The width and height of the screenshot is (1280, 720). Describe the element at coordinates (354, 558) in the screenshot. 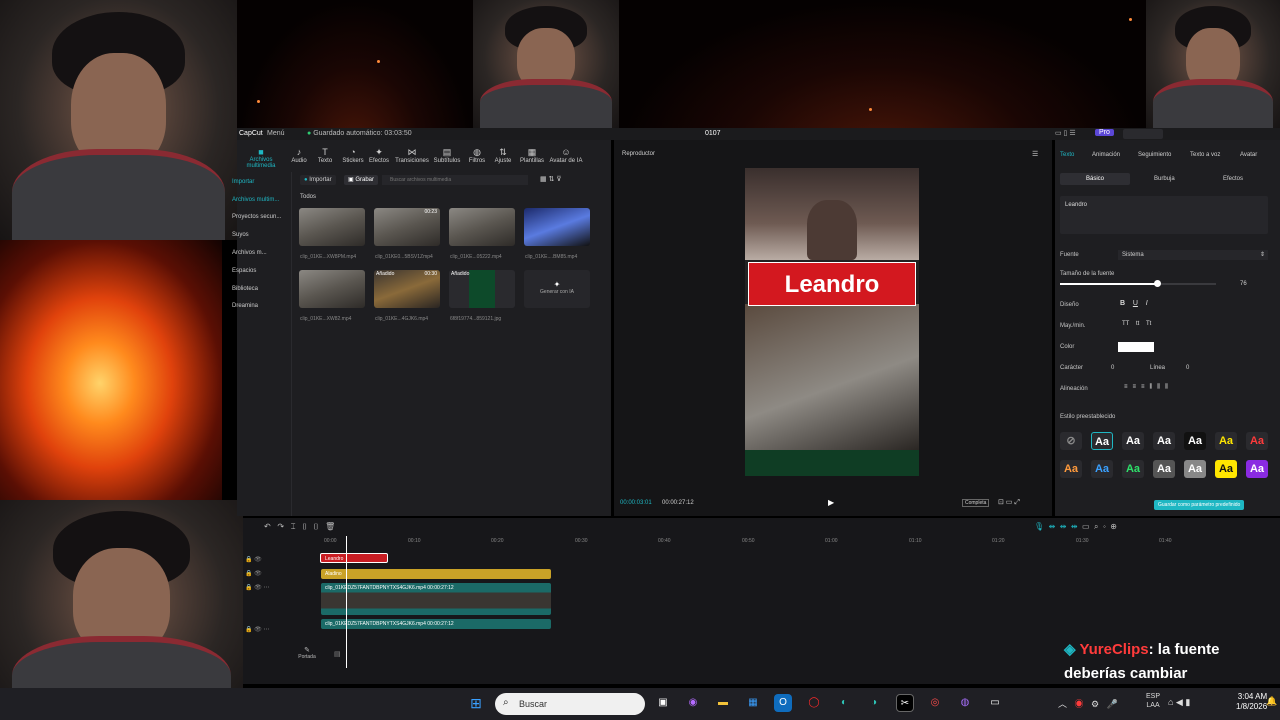

I see `text-clip: Leandro` at that location.